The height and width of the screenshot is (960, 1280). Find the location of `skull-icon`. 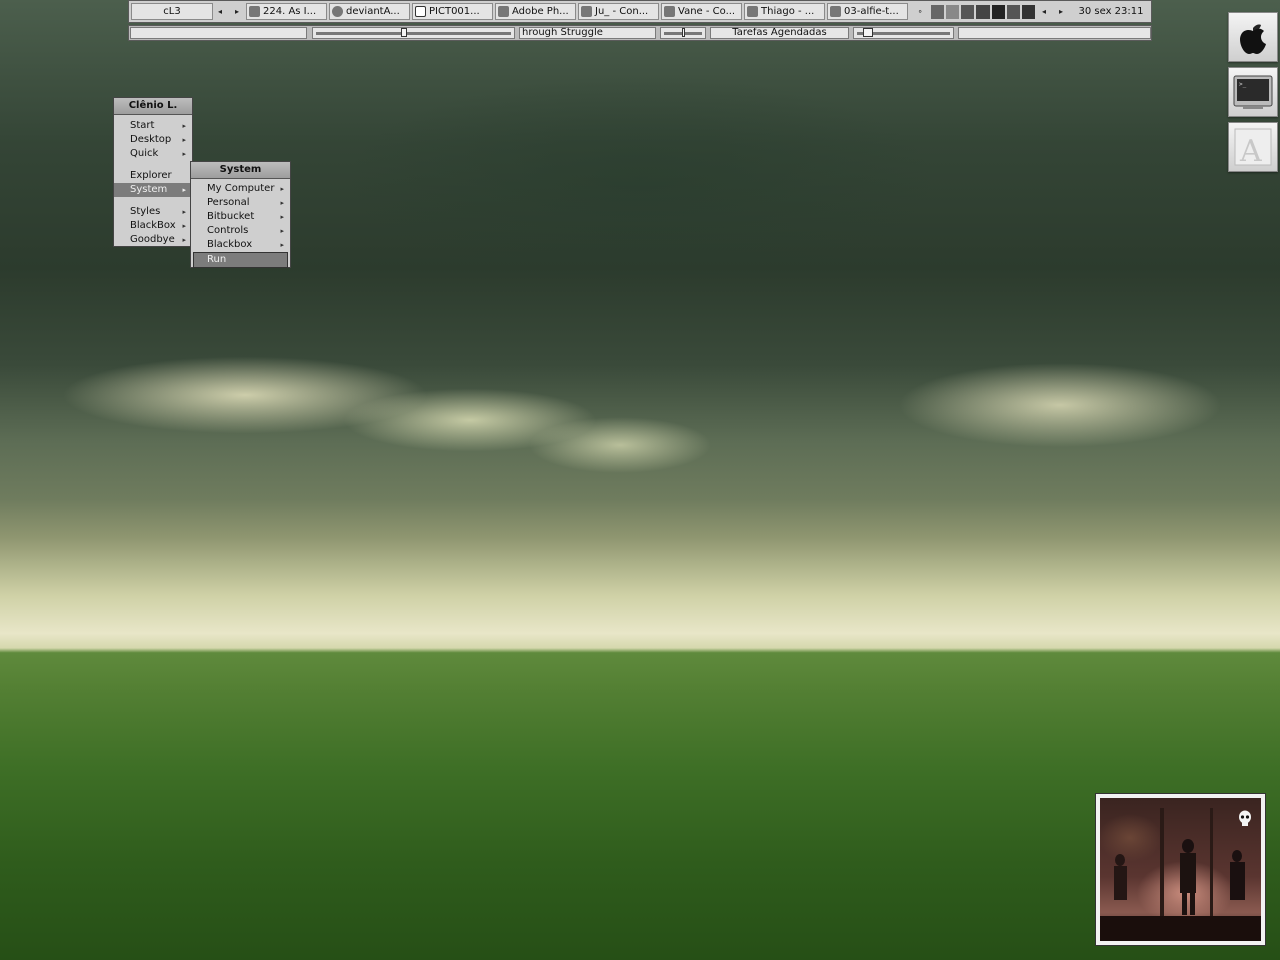

skull-icon is located at coordinates (1245, 818).